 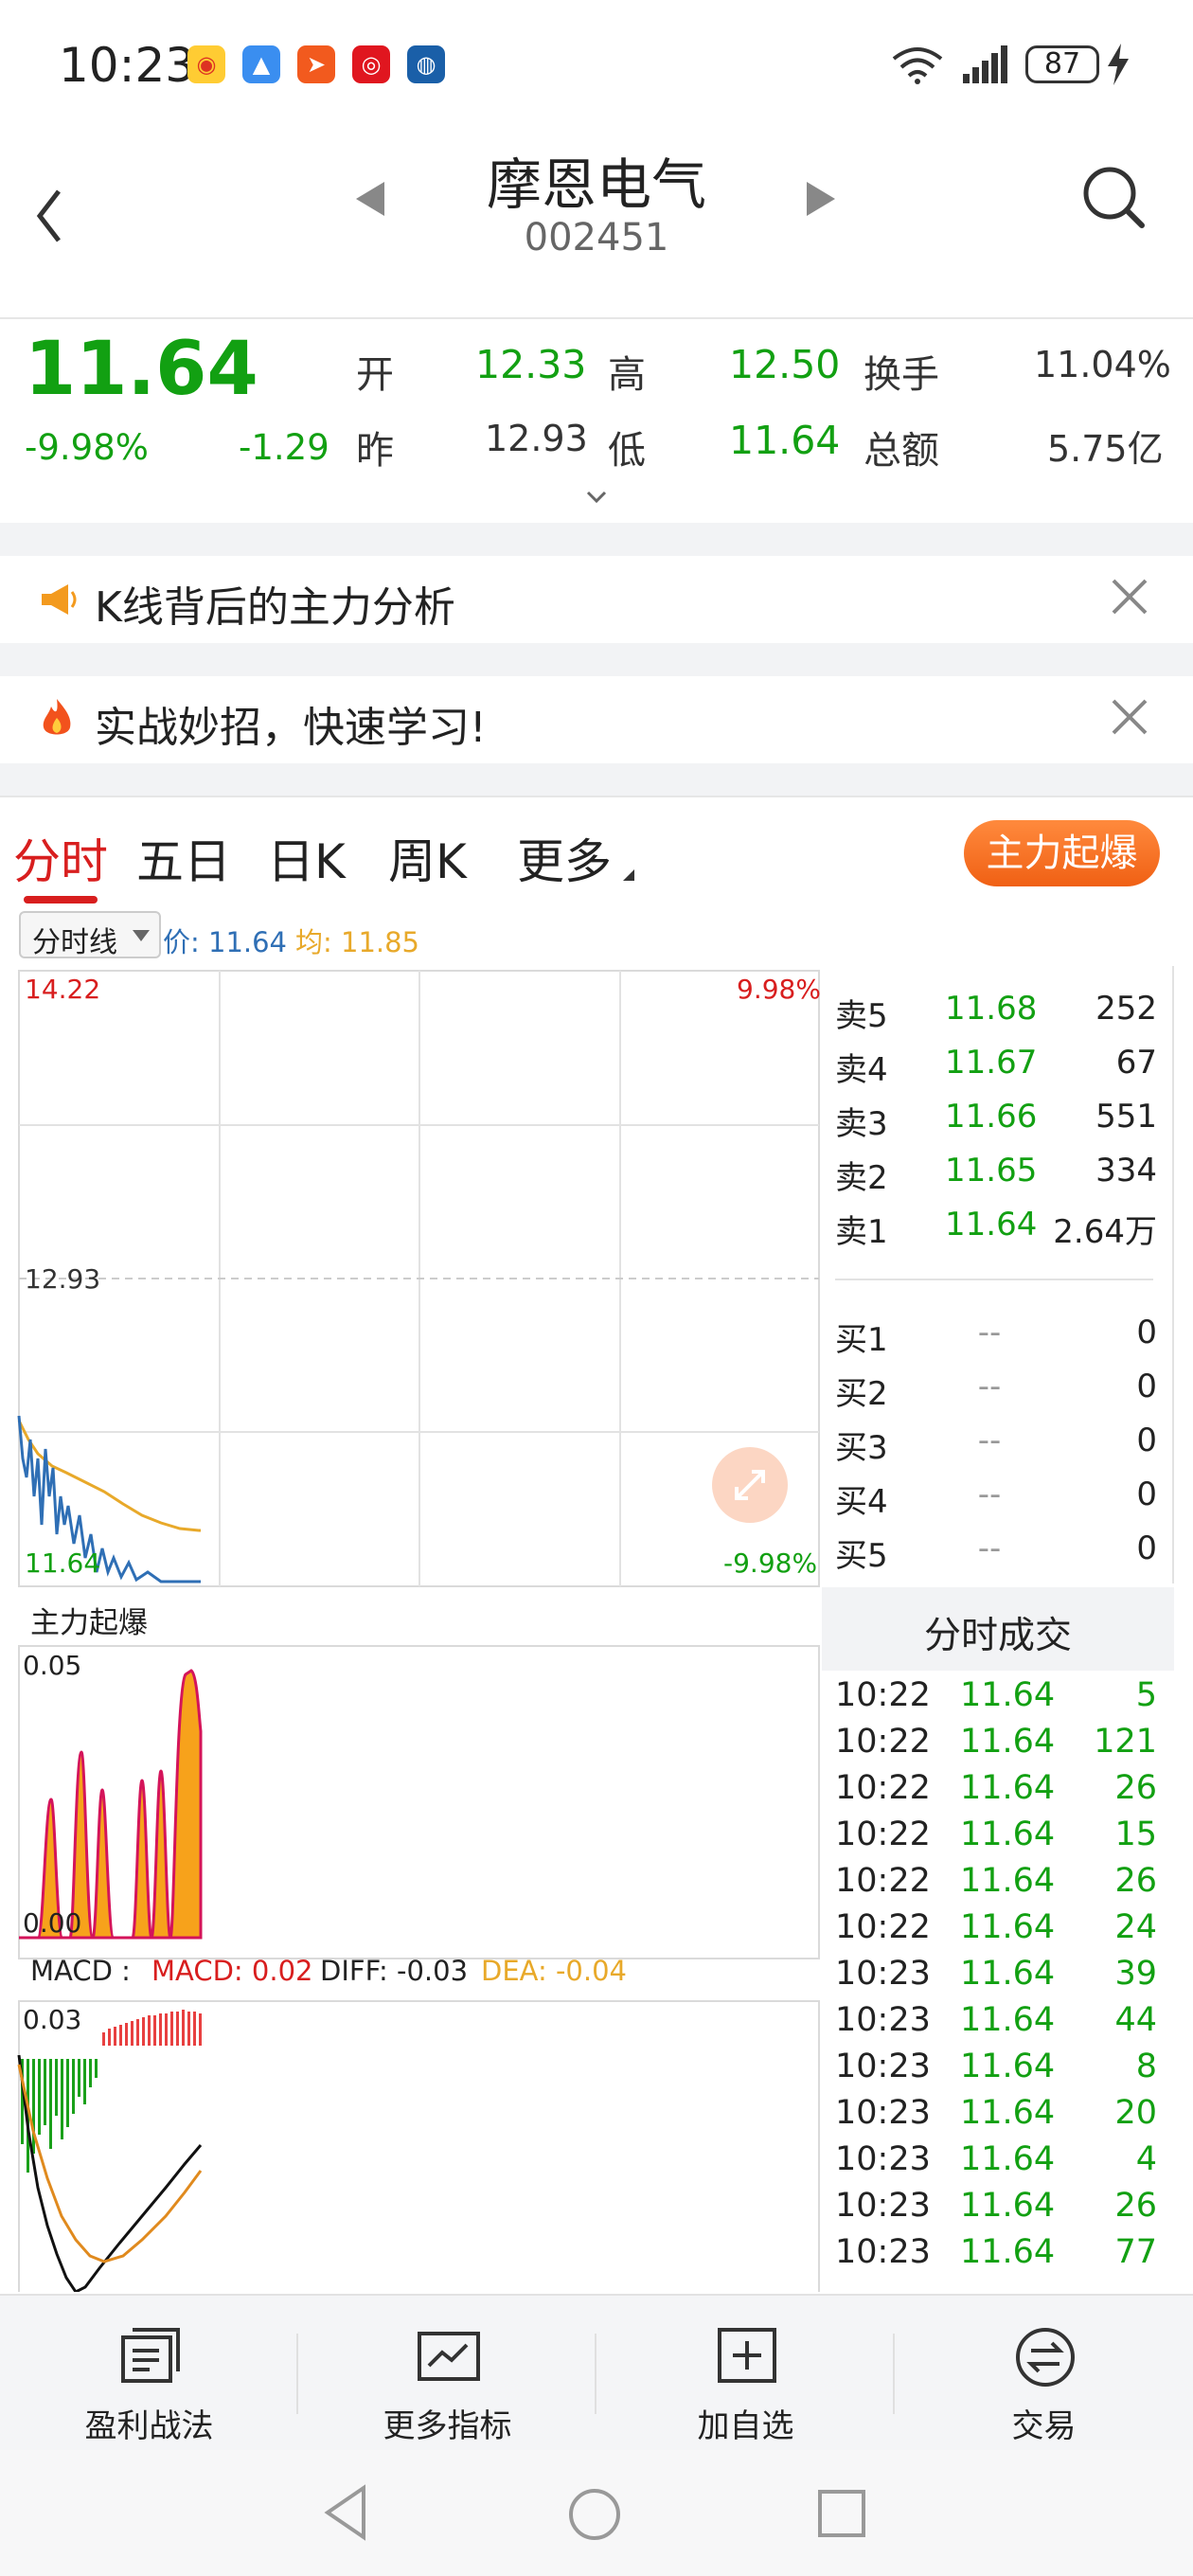 What do you see at coordinates (747, 2355) in the screenshot?
I see `add-box-icon` at bounding box center [747, 2355].